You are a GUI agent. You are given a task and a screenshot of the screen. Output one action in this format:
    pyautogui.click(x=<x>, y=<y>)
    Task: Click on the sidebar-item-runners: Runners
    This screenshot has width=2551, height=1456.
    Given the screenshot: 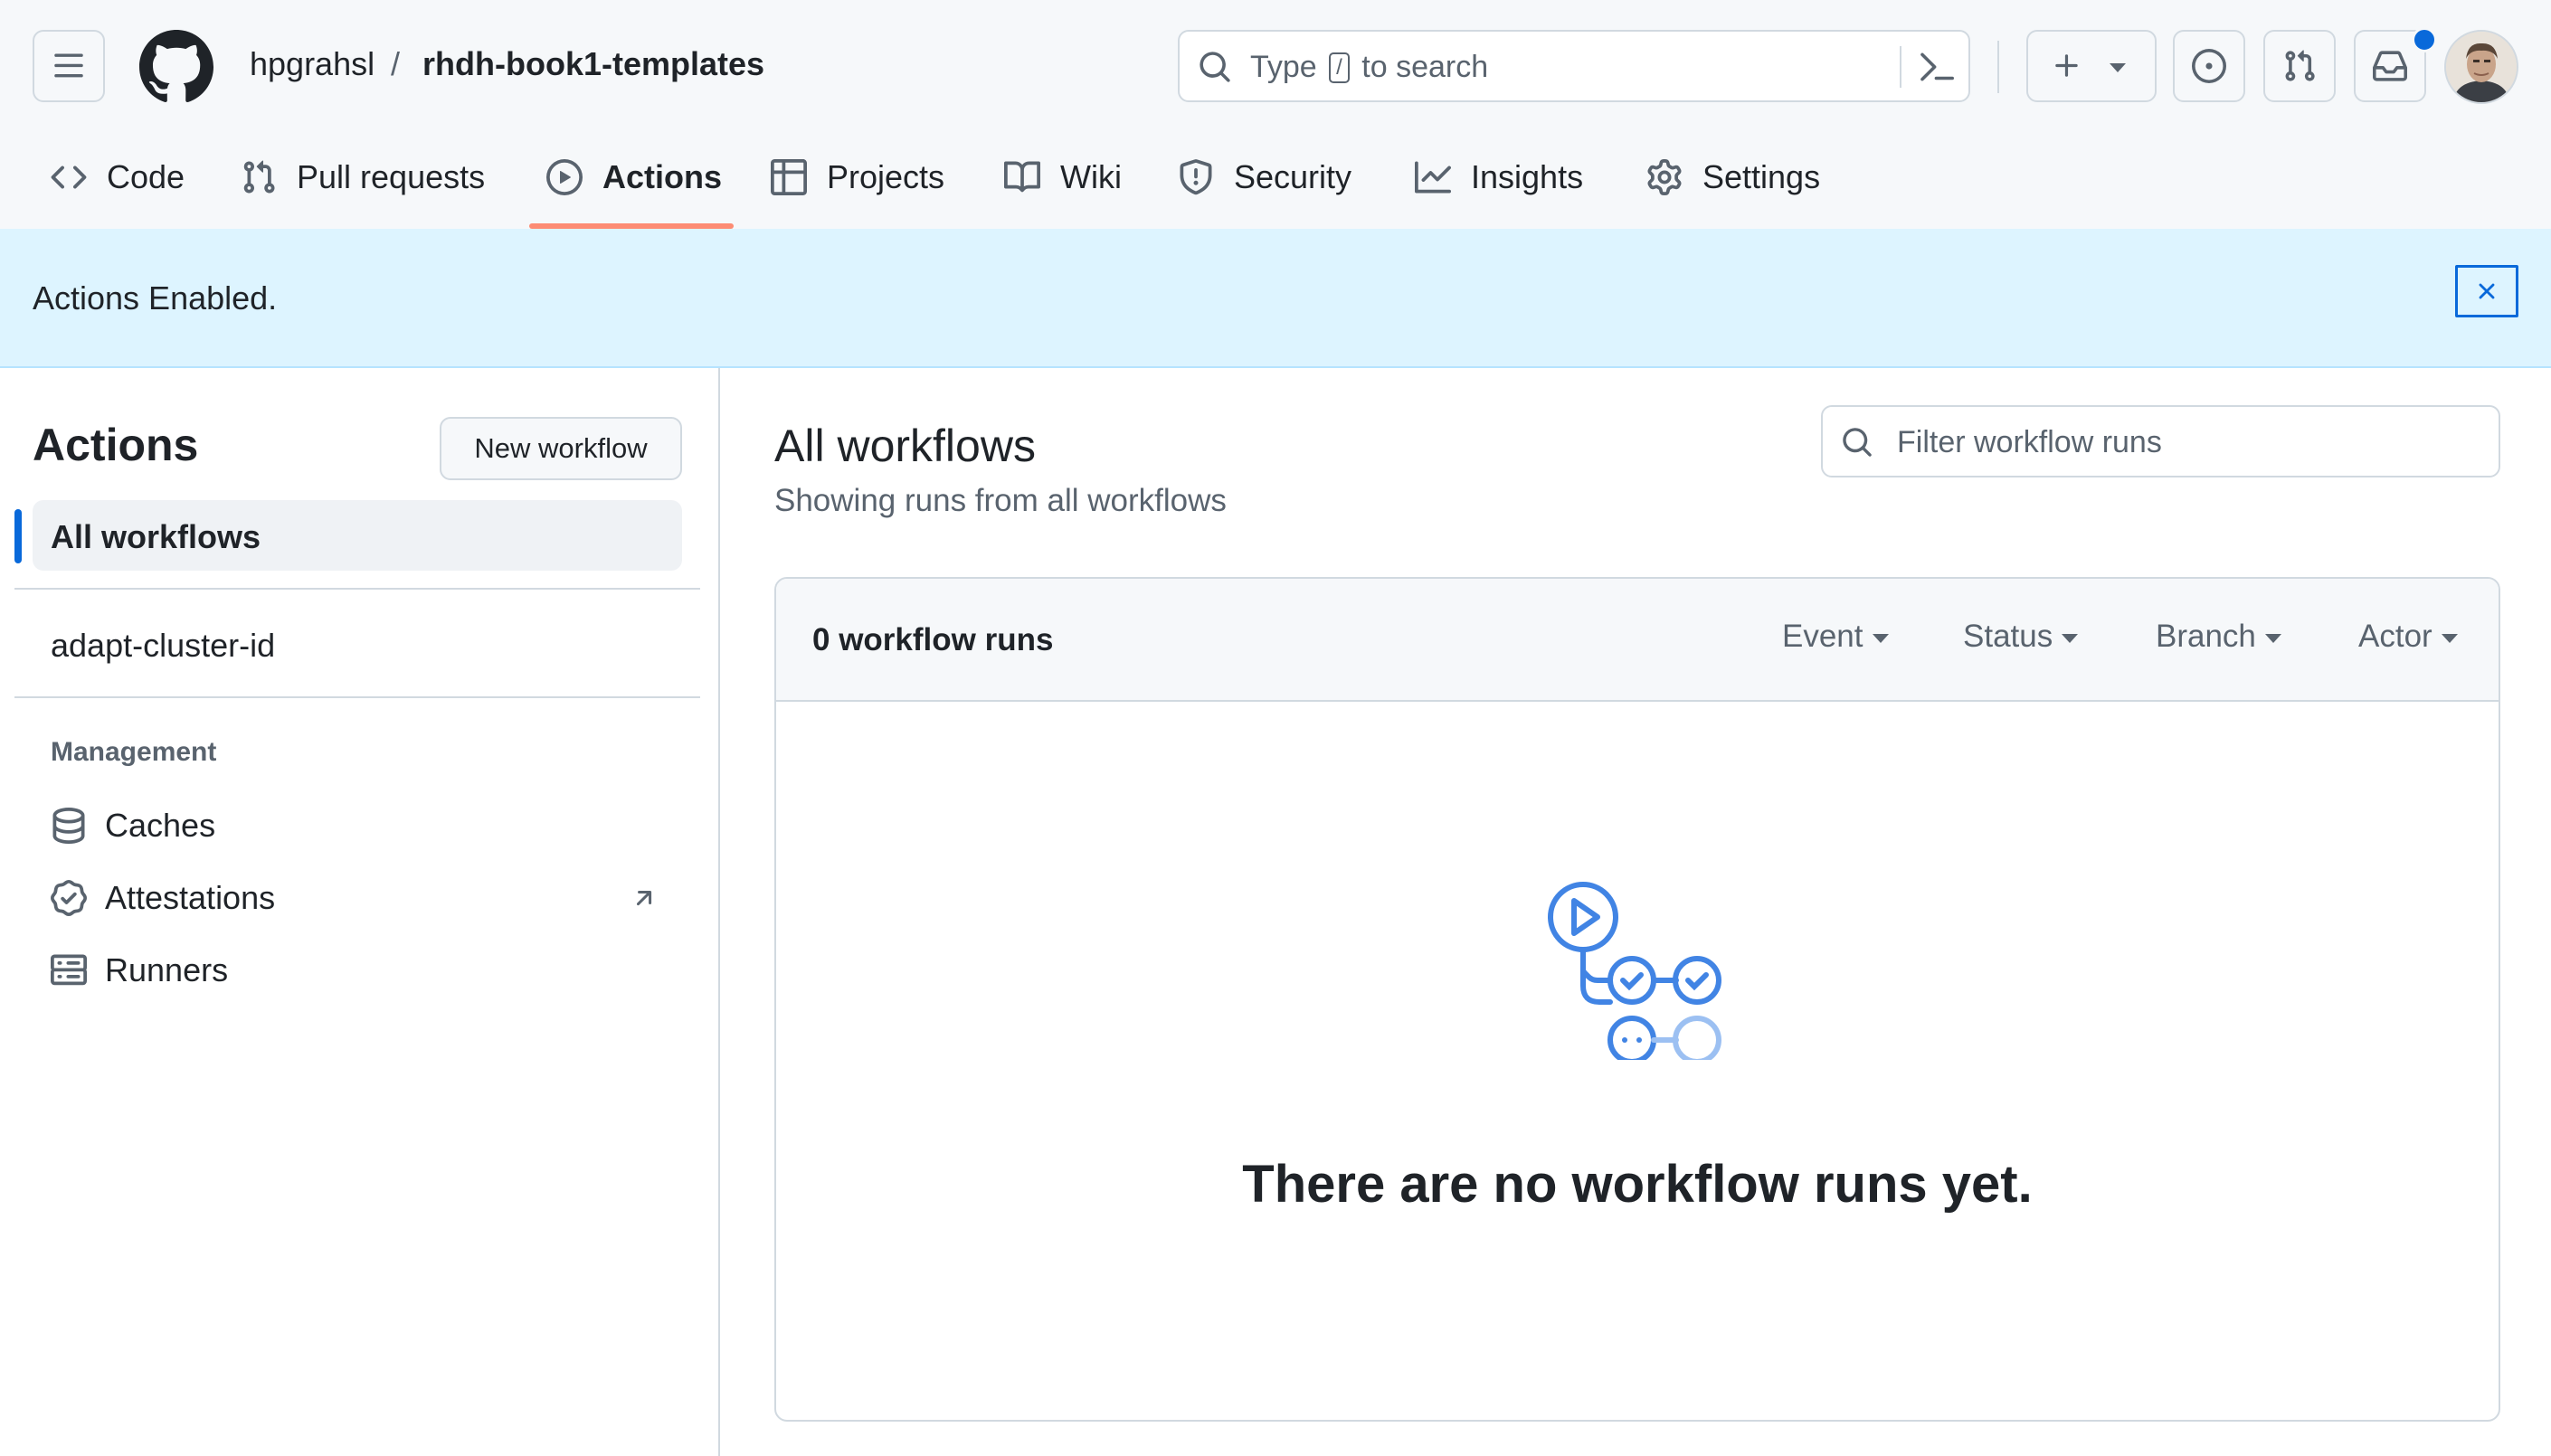 What is the action you would take?
    pyautogui.click(x=139, y=971)
    